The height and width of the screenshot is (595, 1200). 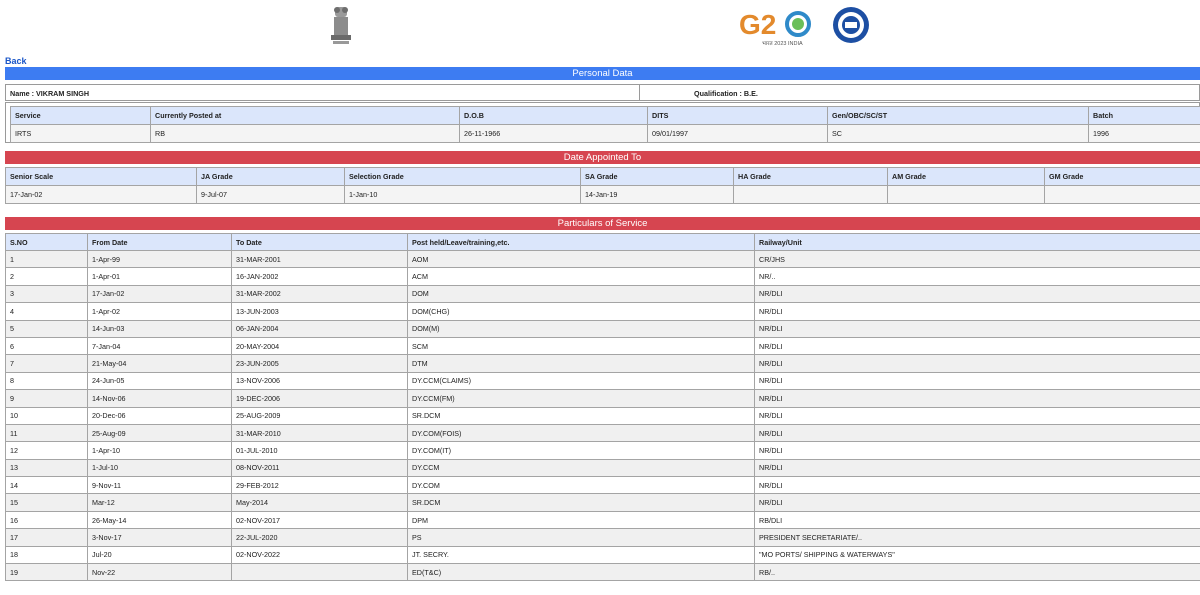 I want to click on table-row: 5 14-Jun-03 06-JAN-2004 DOM(M) NR/DLI, so click(x=602, y=328).